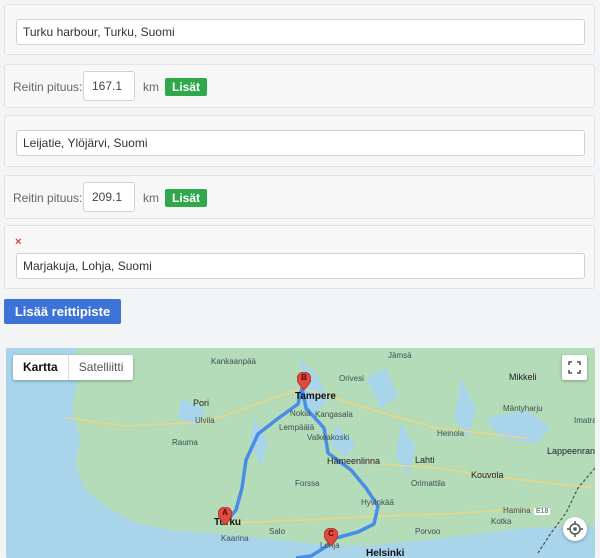 This screenshot has width=600, height=558. I want to click on waypoint-card-2: Leijatie, Ylöjärvi, Suomi, so click(299, 141).